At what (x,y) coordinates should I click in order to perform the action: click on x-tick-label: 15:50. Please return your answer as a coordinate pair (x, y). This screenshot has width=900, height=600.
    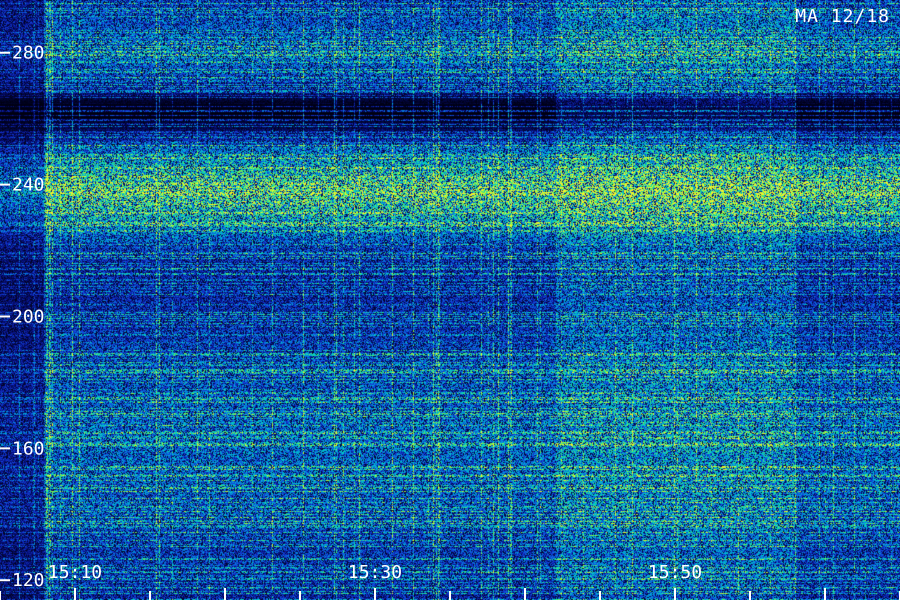
    Looking at the image, I should click on (675, 572).